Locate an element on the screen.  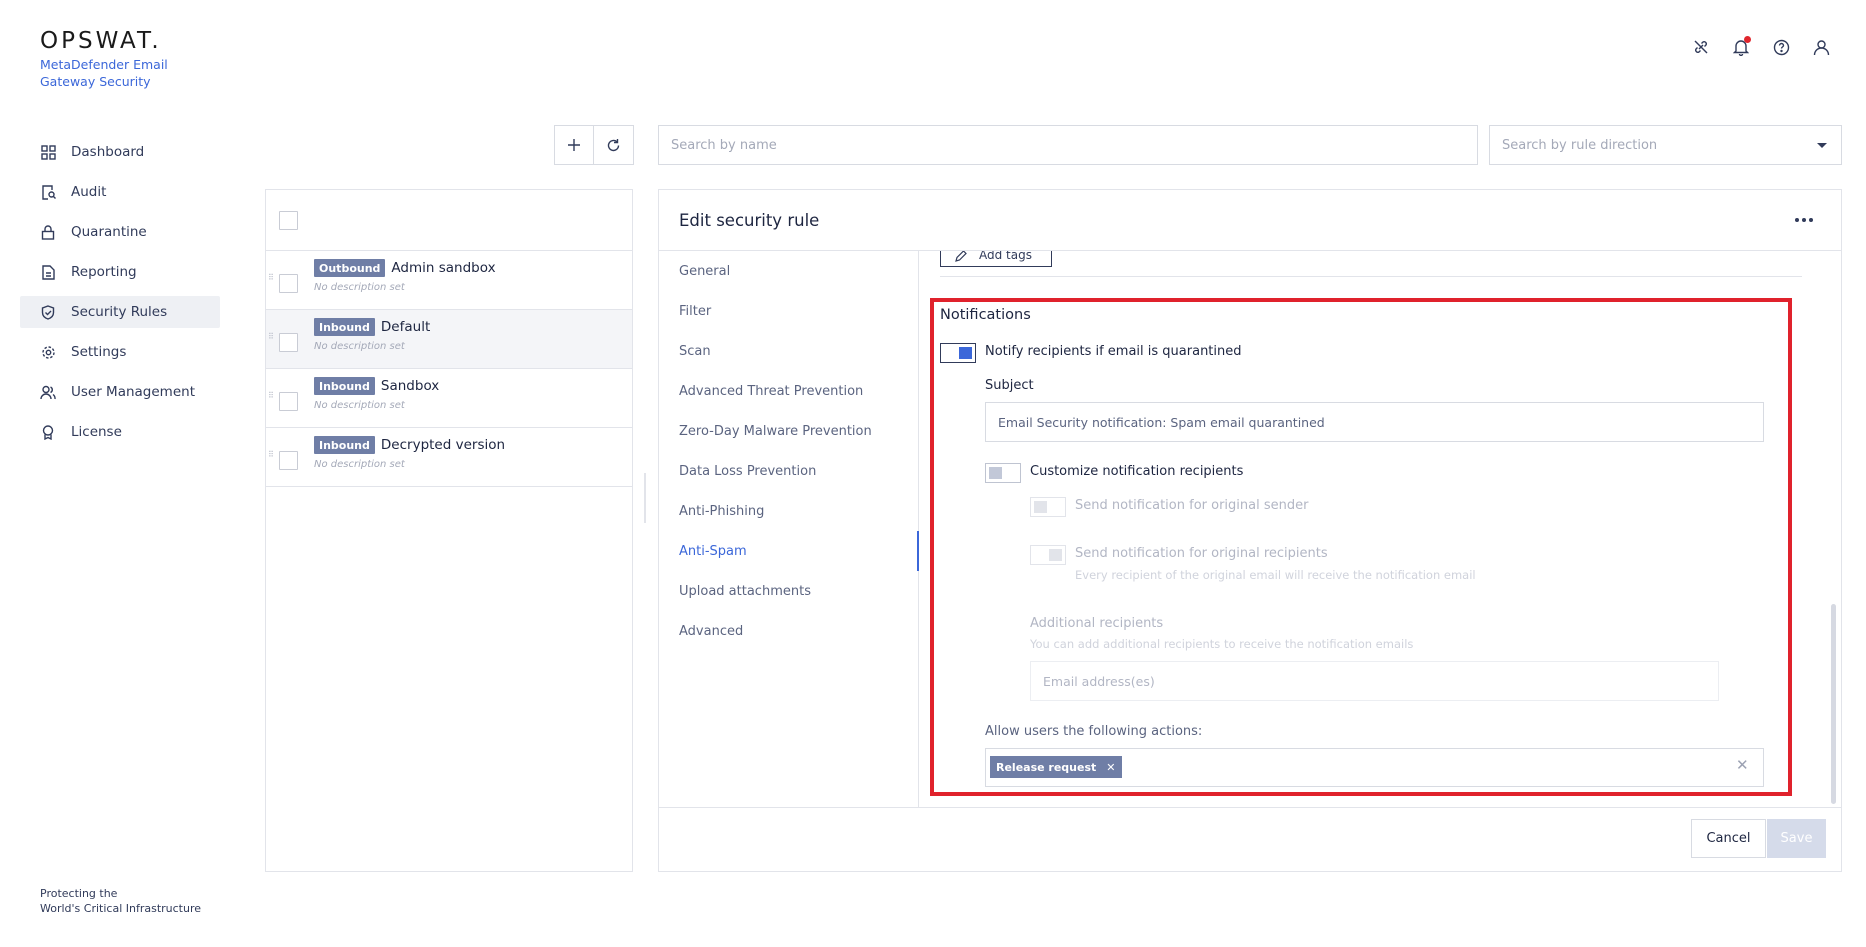
sidebar-item-user-management: User Management is located at coordinates (120, 392).